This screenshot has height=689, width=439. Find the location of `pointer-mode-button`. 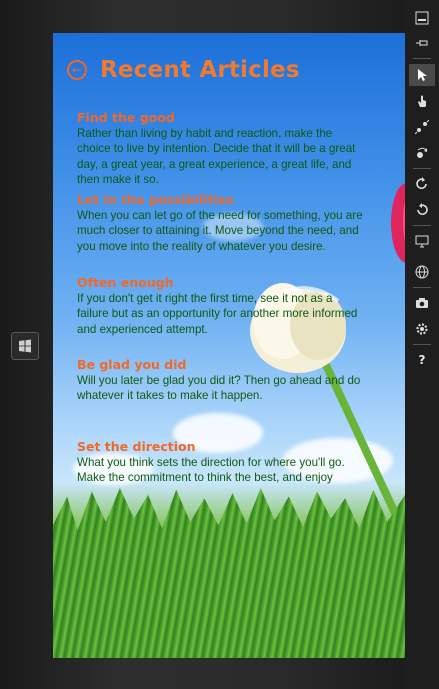

pointer-mode-button is located at coordinates (422, 75).